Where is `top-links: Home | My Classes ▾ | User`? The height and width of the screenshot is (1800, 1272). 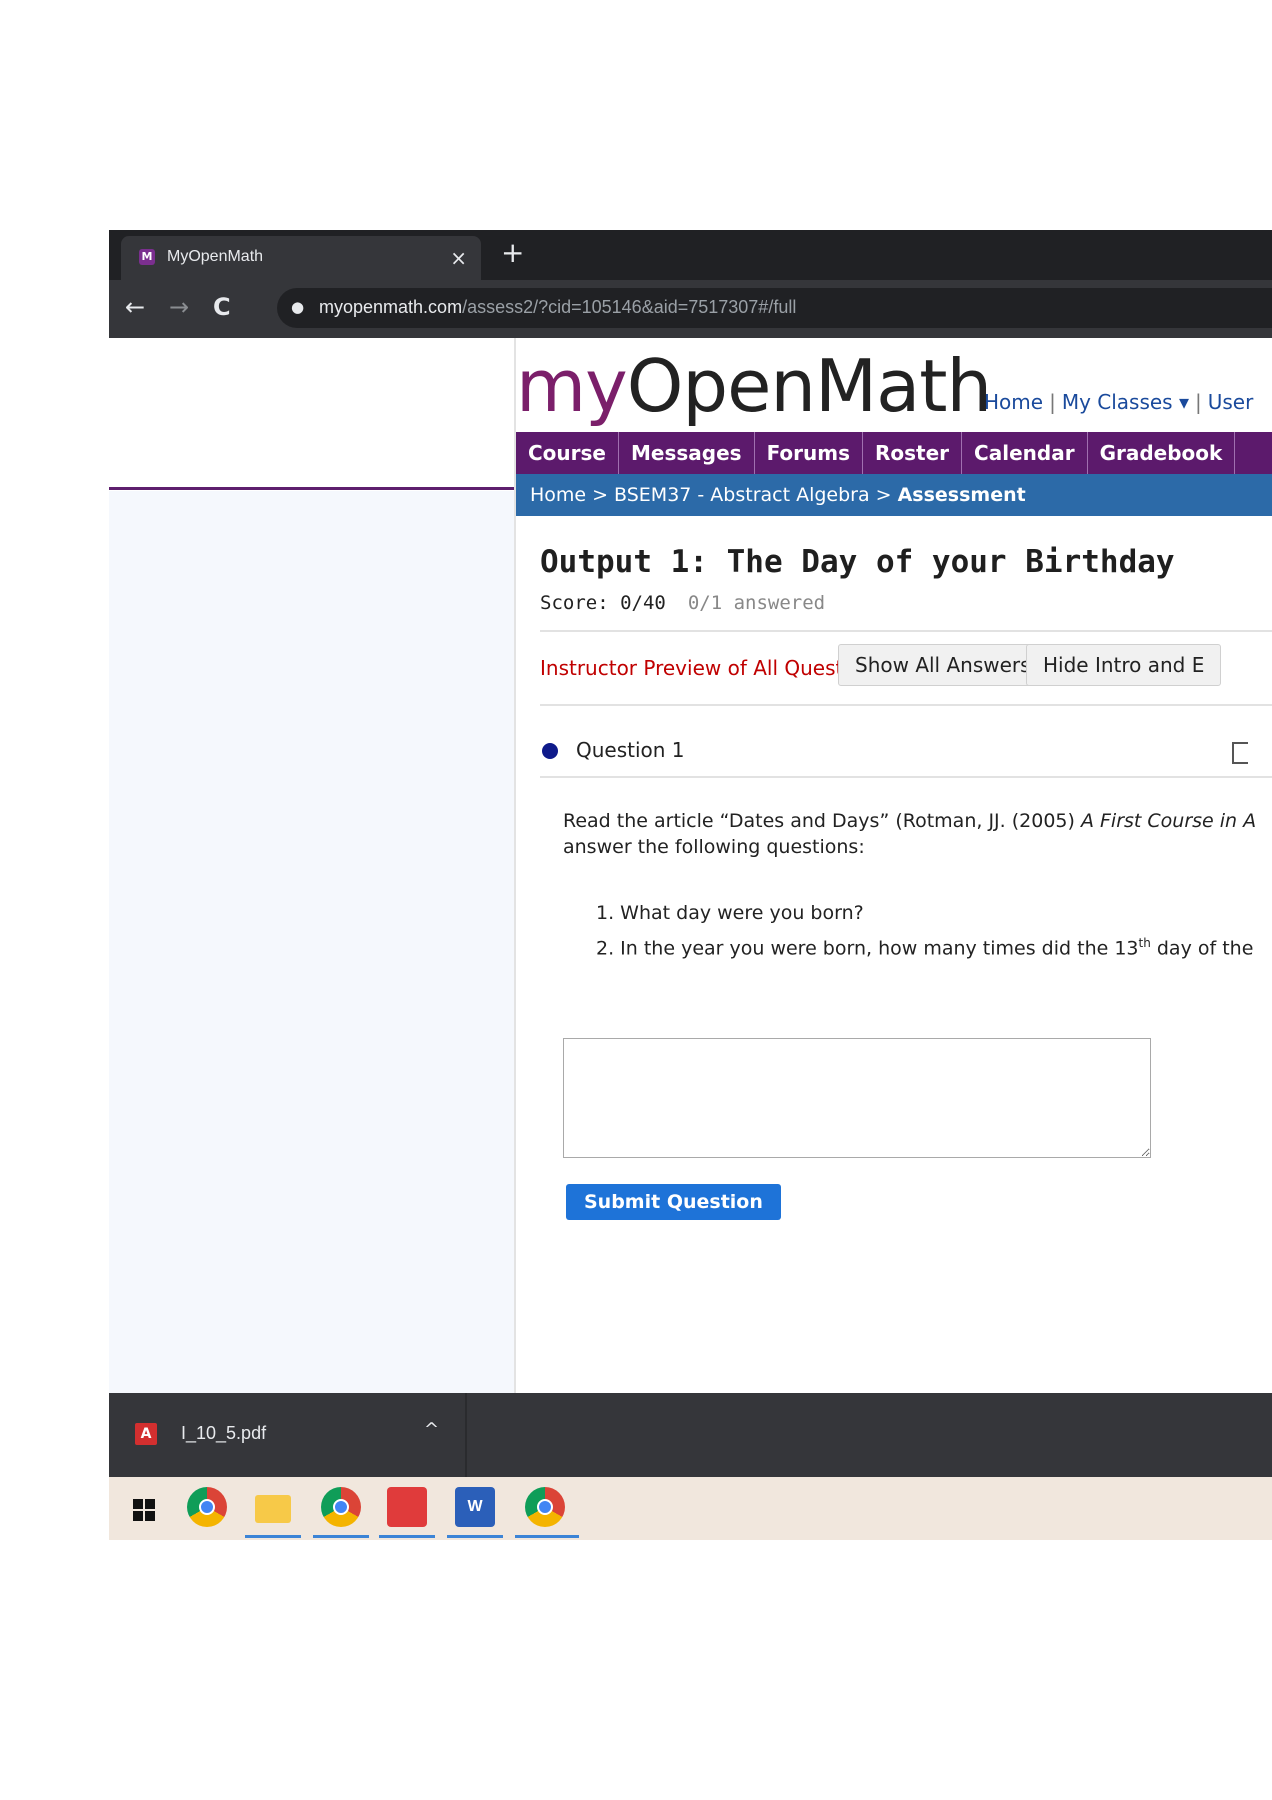 top-links: Home | My Classes ▾ | User is located at coordinates (1118, 402).